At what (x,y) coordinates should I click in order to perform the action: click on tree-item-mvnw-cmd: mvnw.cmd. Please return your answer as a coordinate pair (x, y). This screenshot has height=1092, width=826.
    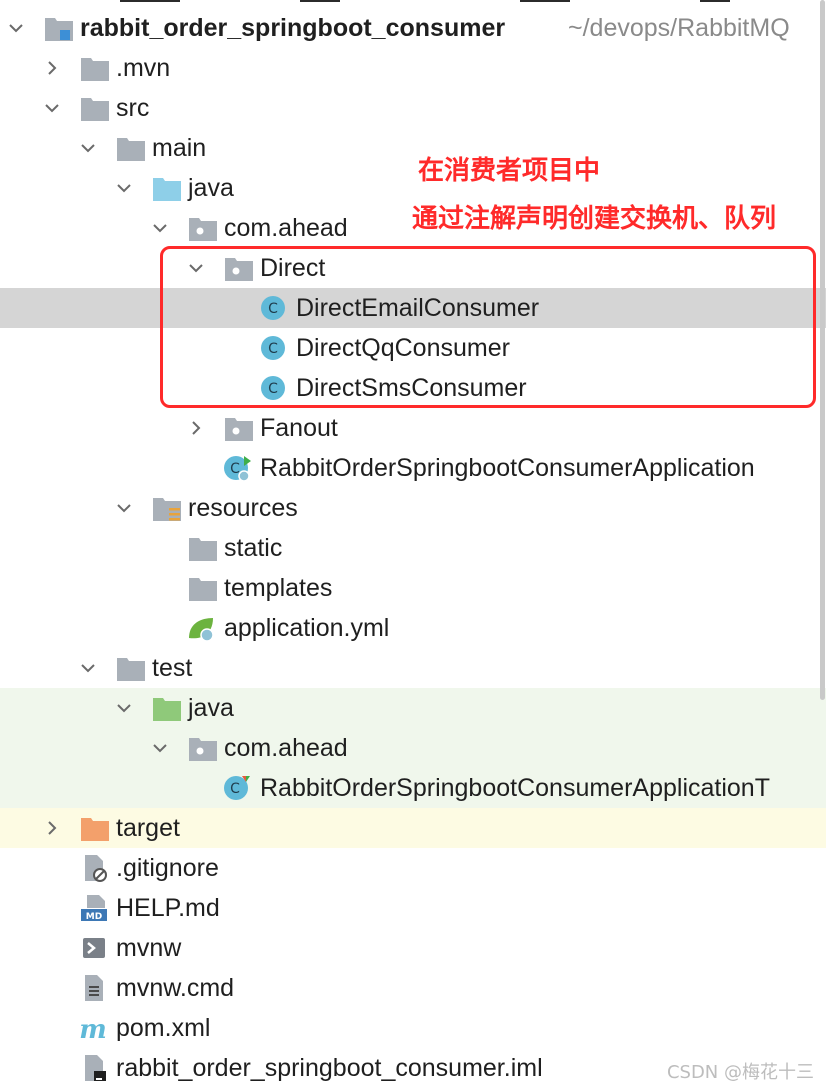
    Looking at the image, I should click on (413, 988).